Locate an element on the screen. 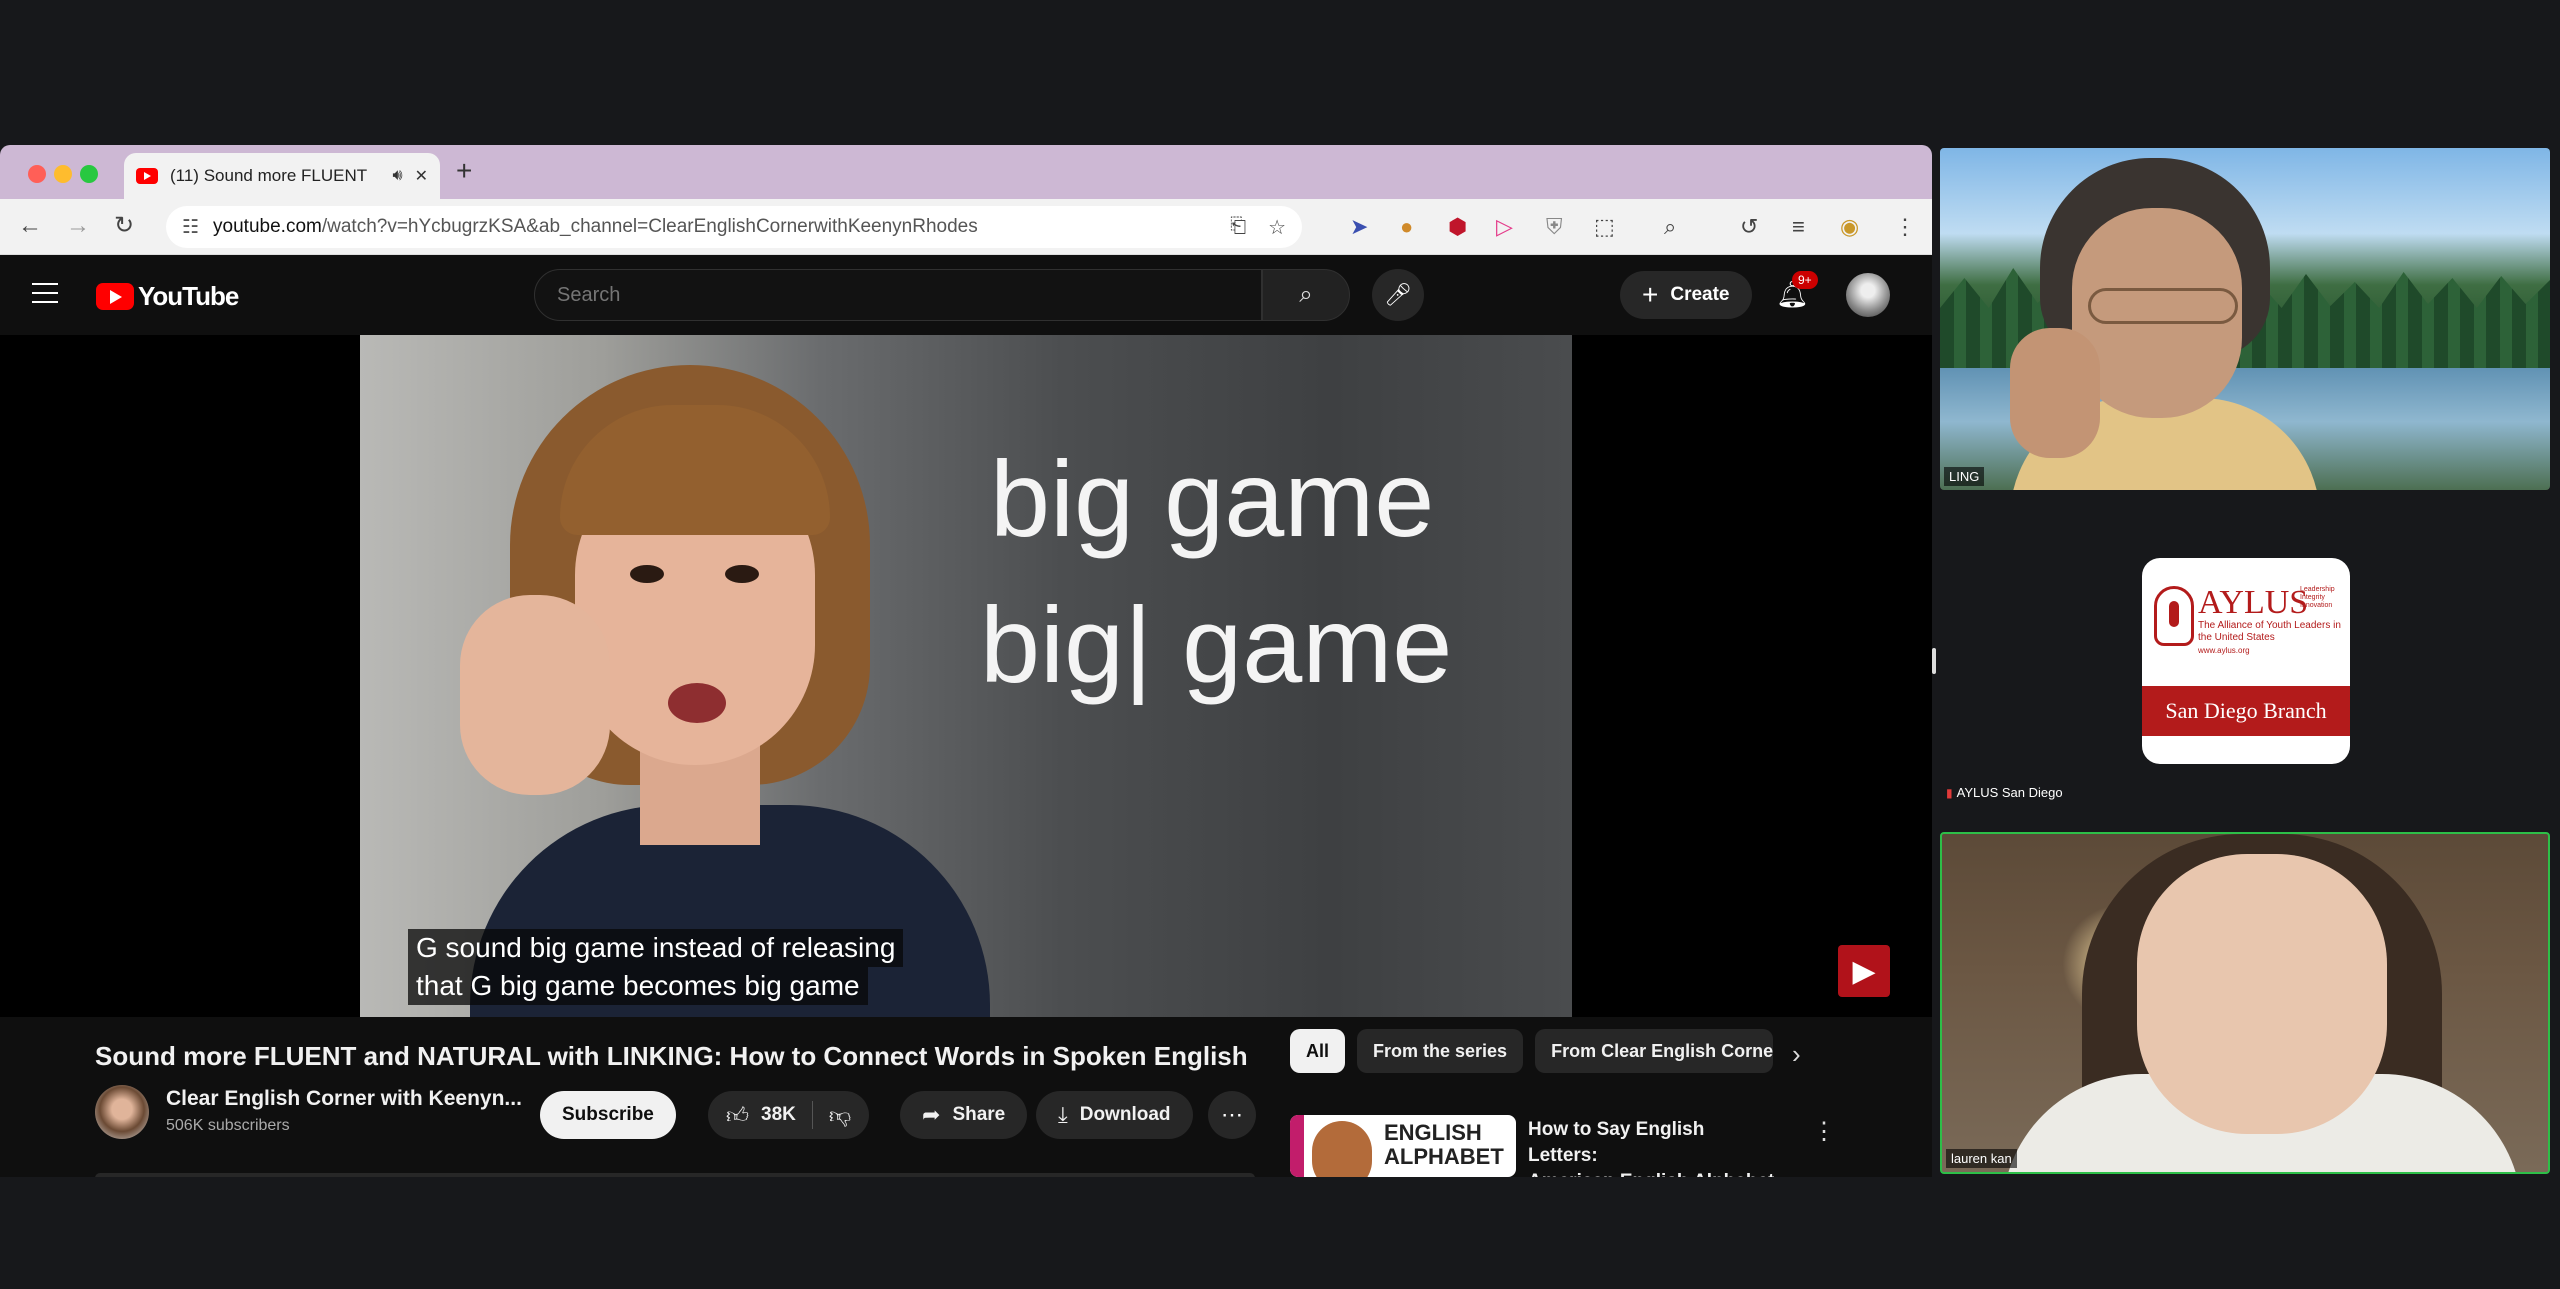 The height and width of the screenshot is (1289, 2560). more-actions-button: ⋯ is located at coordinates (1232, 1115).